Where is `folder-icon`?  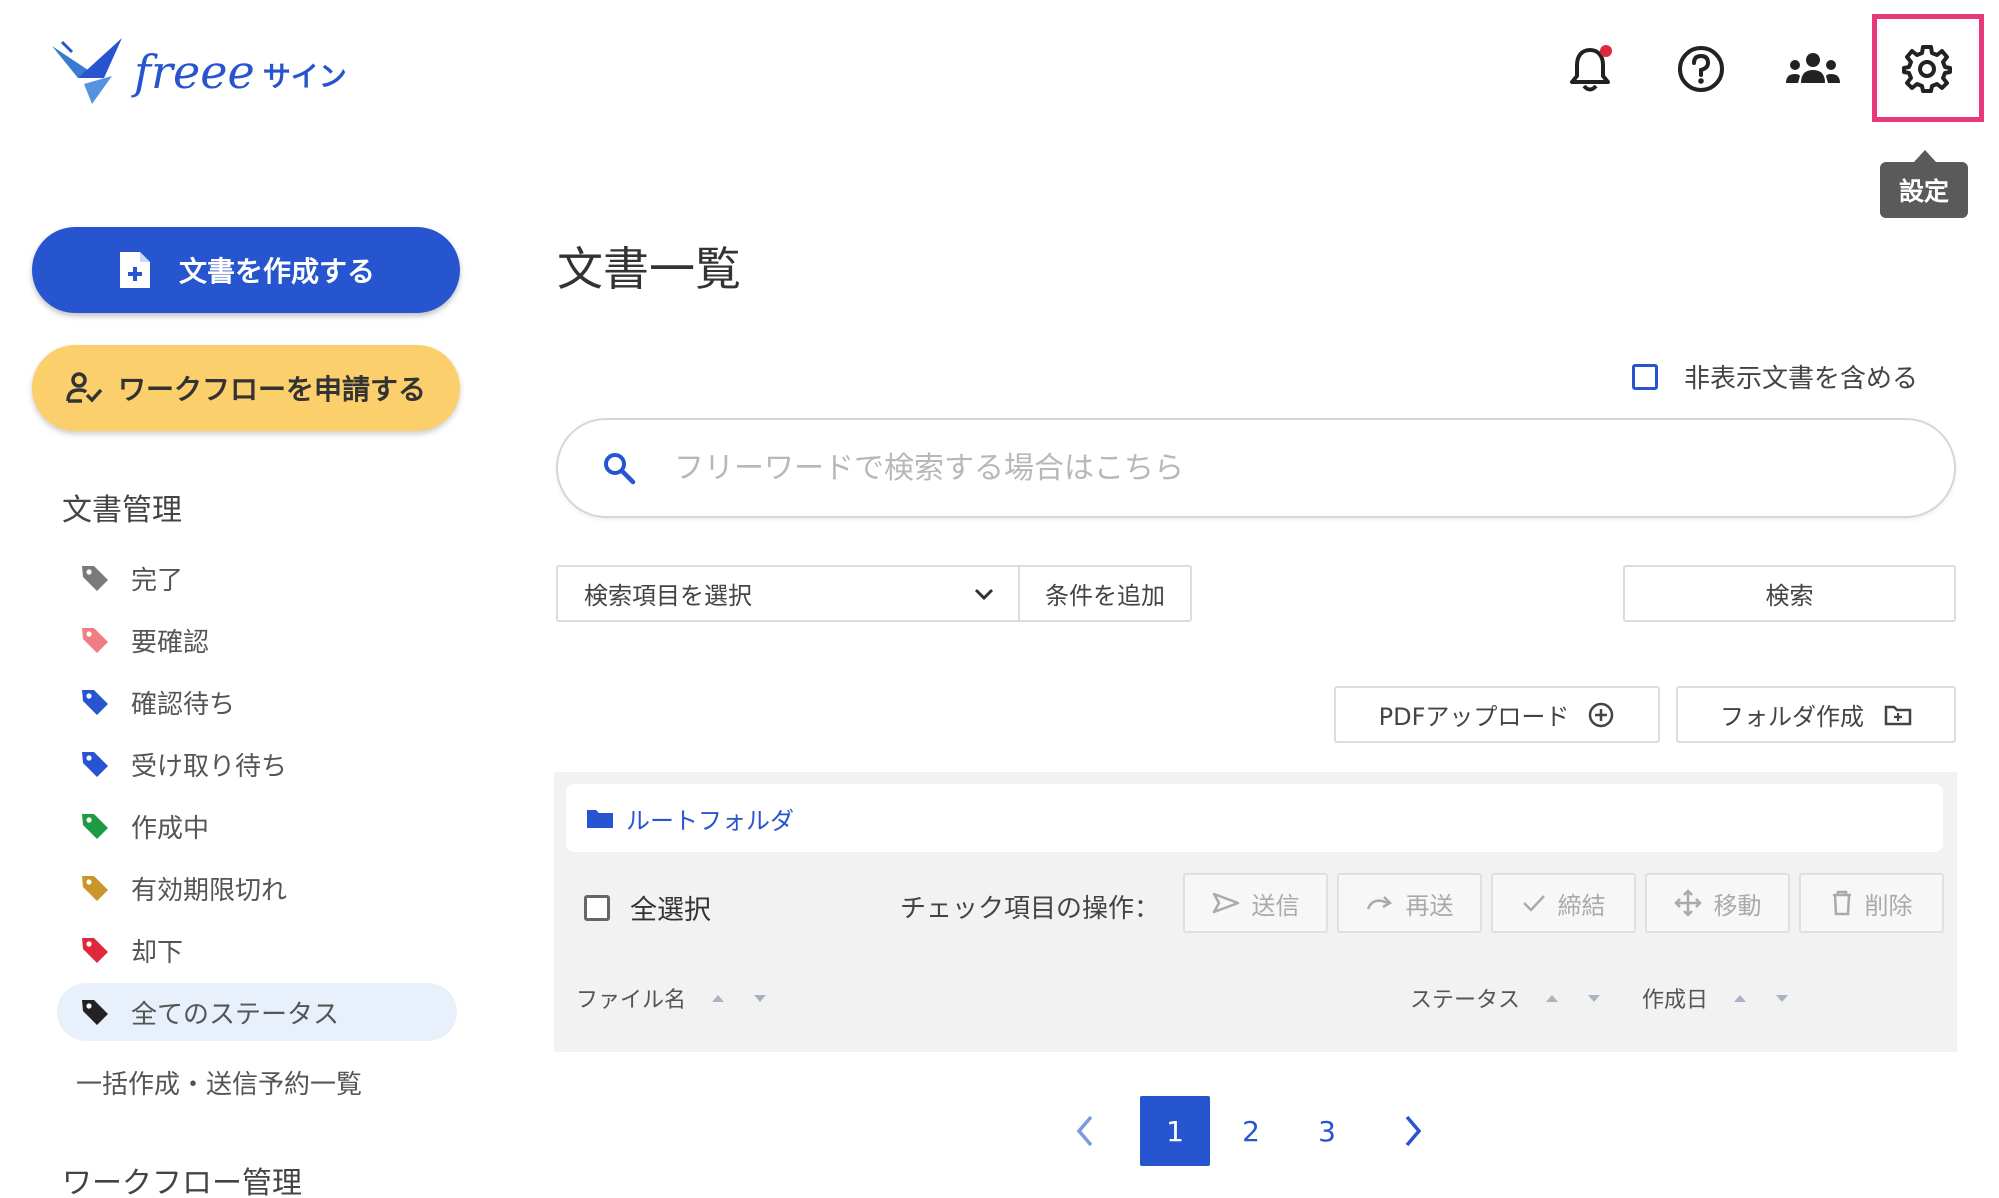
folder-icon is located at coordinates (600, 819).